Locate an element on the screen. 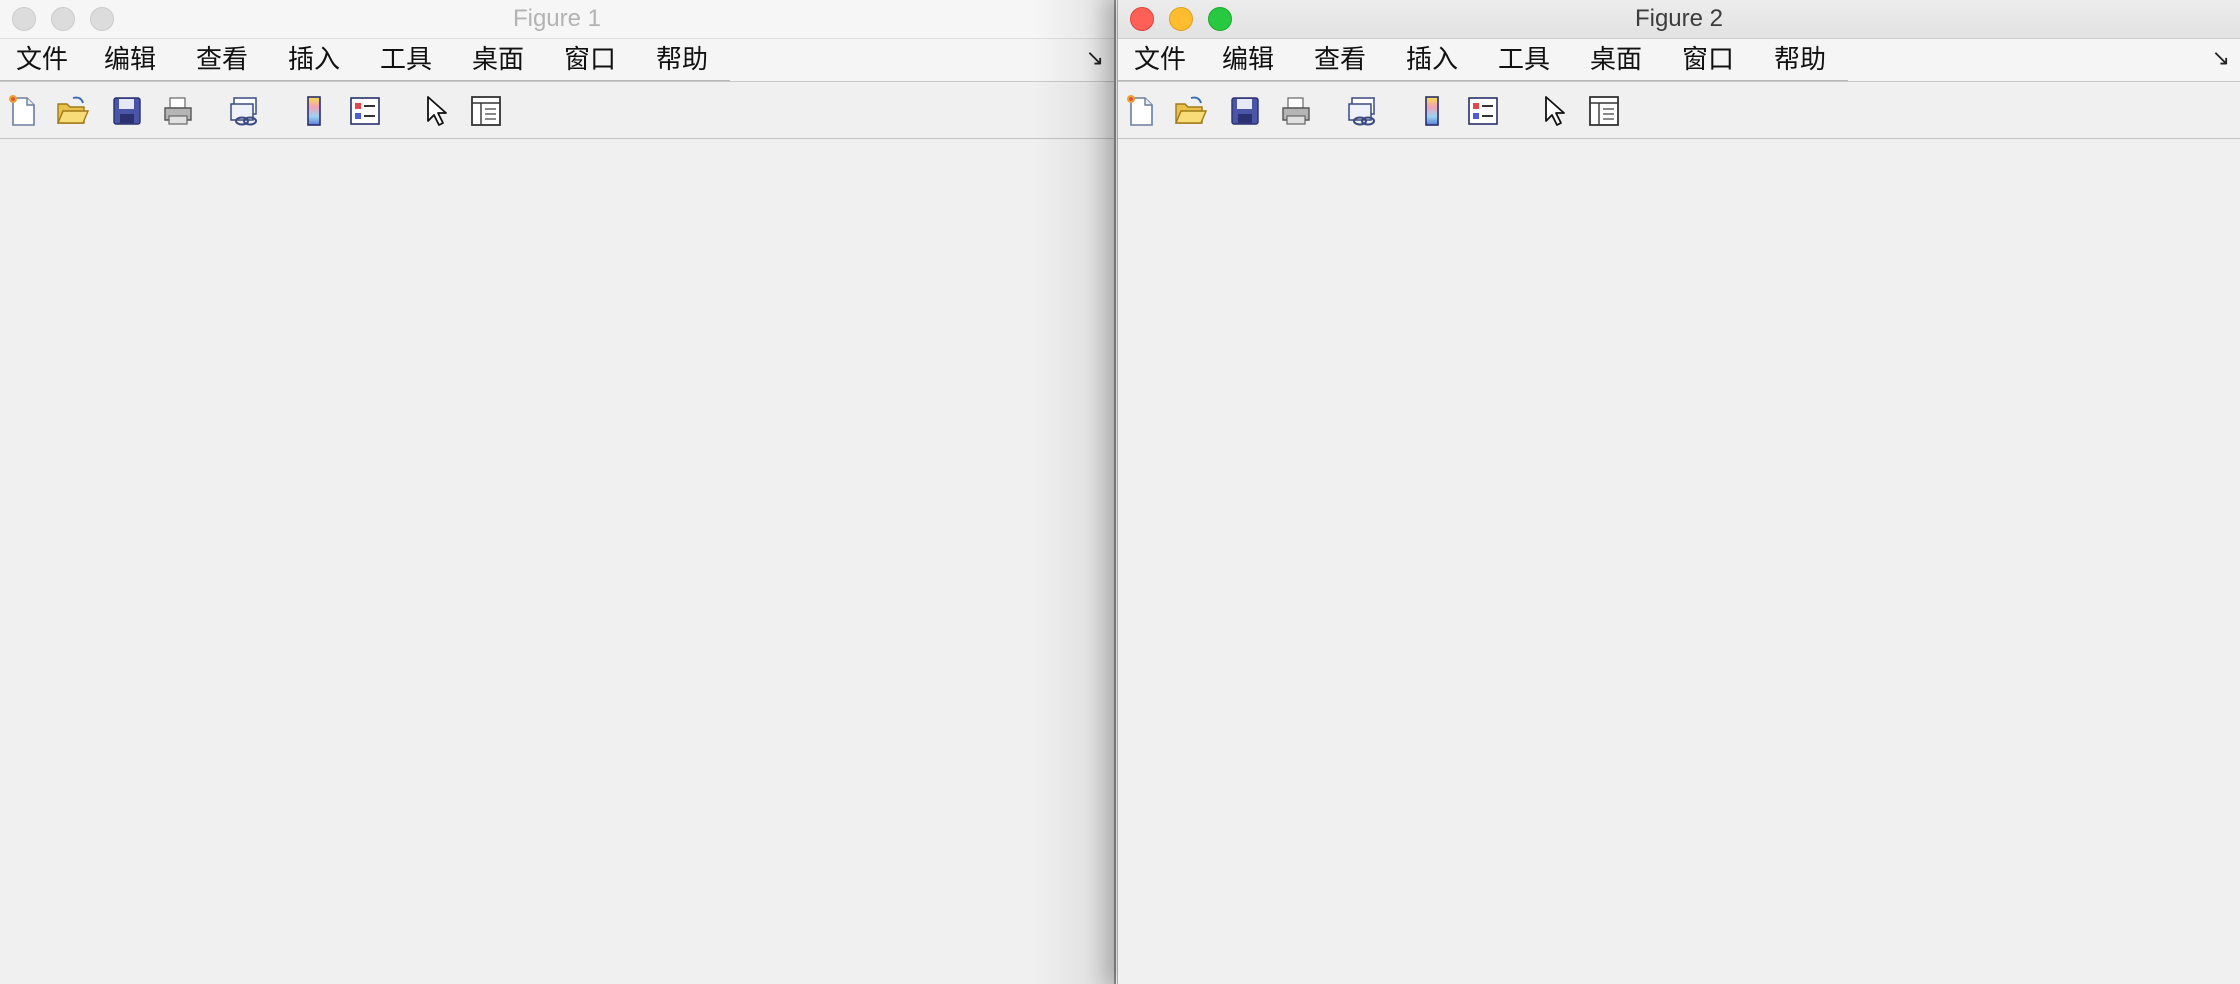  window-title: Figure 1 is located at coordinates (557, 18).